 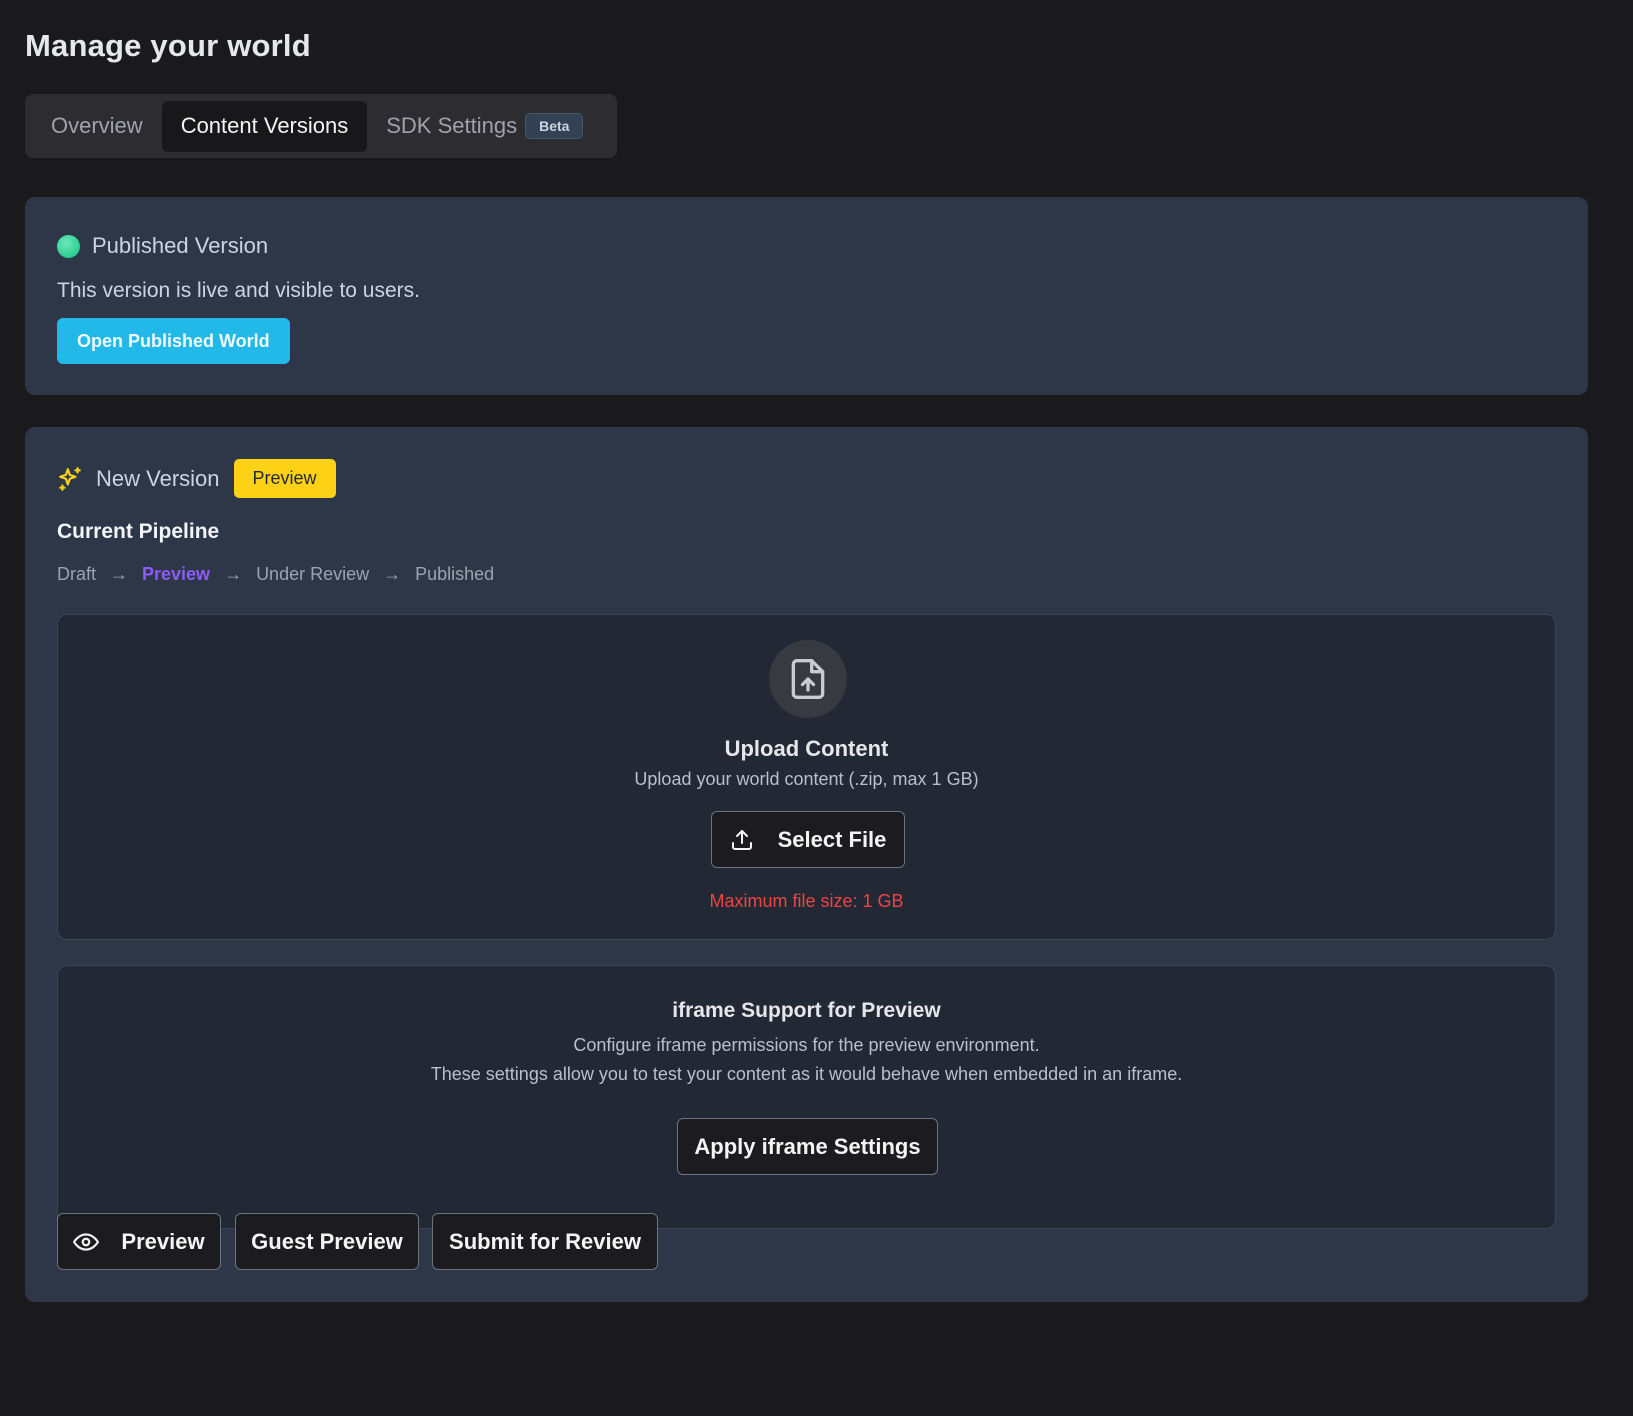 What do you see at coordinates (327, 1241) in the screenshot?
I see `guest-preview-button: Guest Preview` at bounding box center [327, 1241].